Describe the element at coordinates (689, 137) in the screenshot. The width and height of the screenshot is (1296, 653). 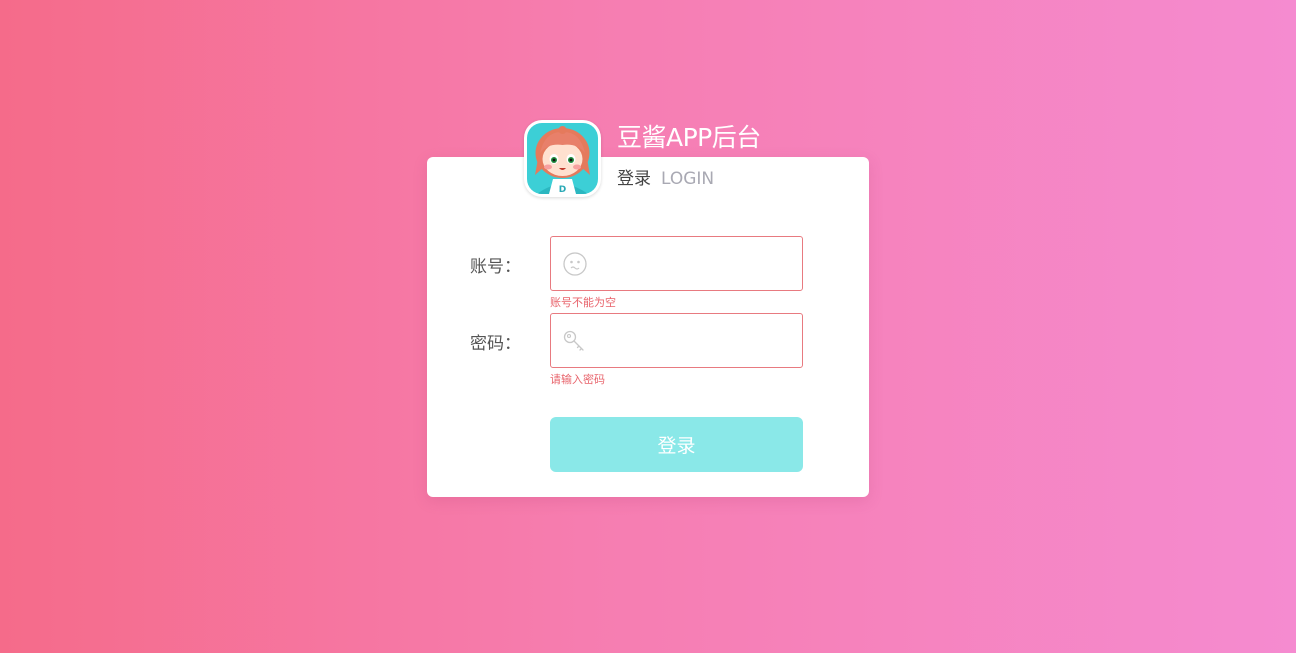
I see `app-title: 豆酱APP后台` at that location.